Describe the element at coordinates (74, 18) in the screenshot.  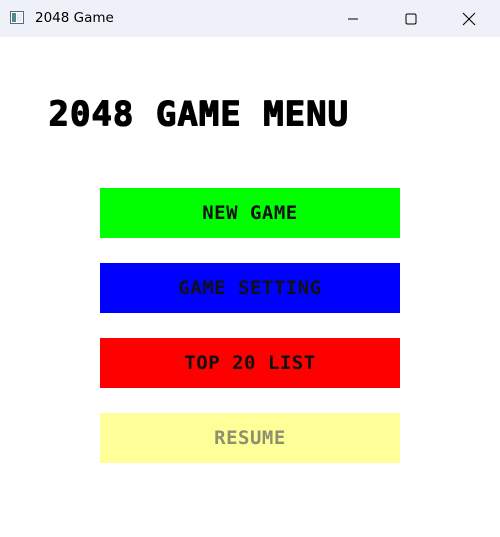
I see `window-title: 2048 Game` at that location.